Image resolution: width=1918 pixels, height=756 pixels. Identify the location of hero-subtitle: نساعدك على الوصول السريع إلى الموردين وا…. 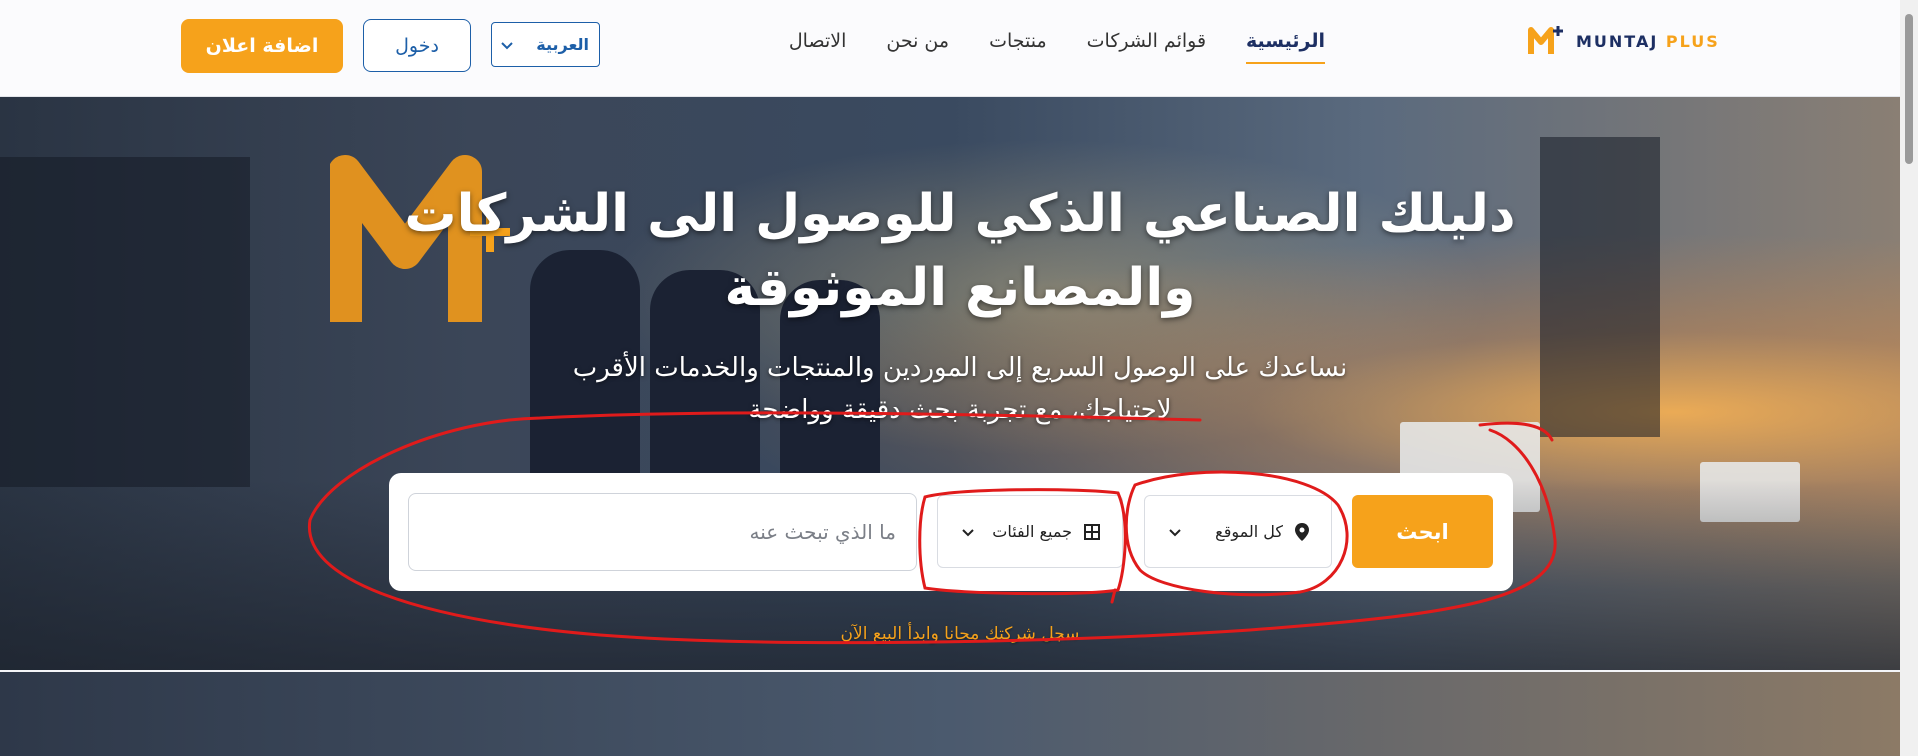
(960, 389).